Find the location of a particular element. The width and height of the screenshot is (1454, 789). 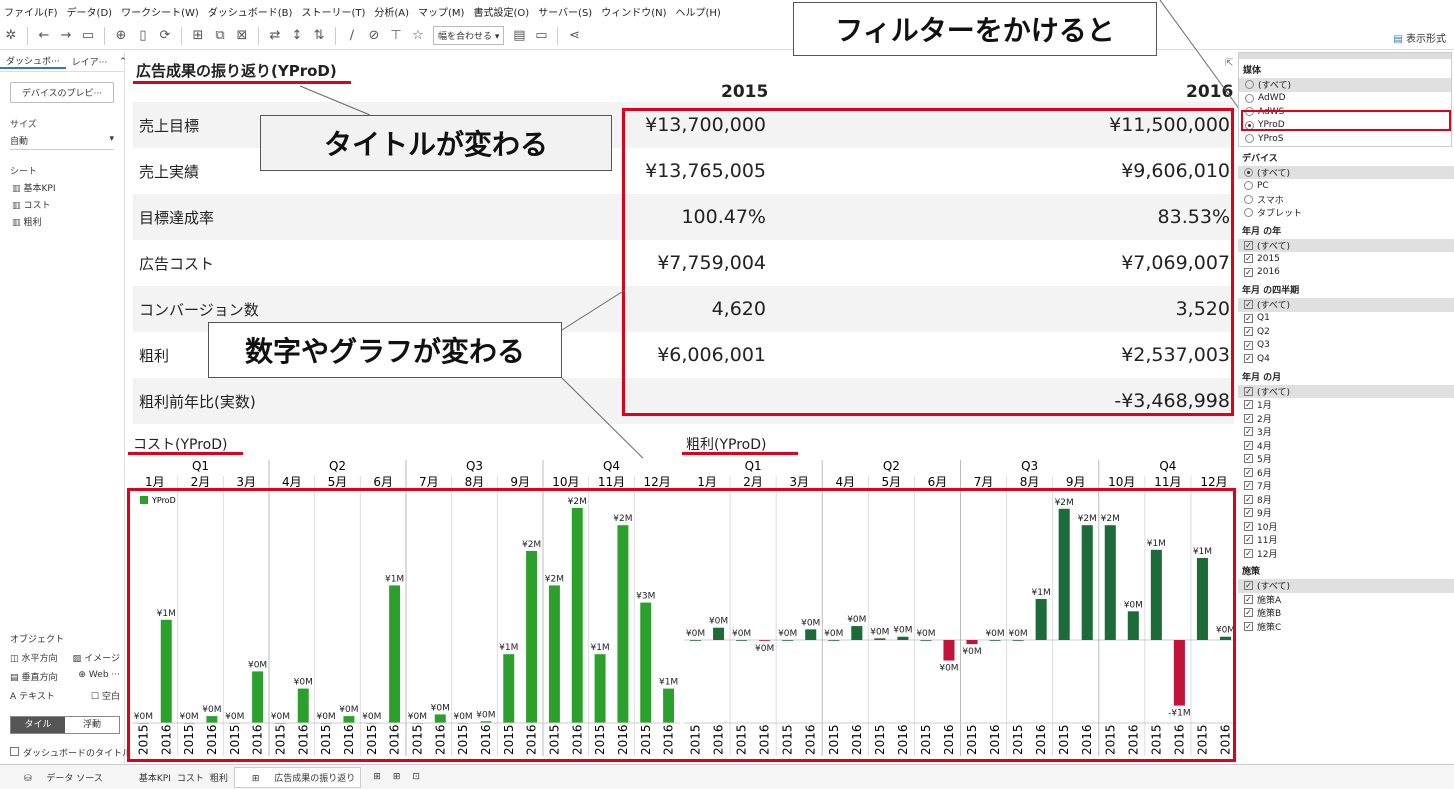

object-item: ▨ イメージ is located at coordinates (96, 657).